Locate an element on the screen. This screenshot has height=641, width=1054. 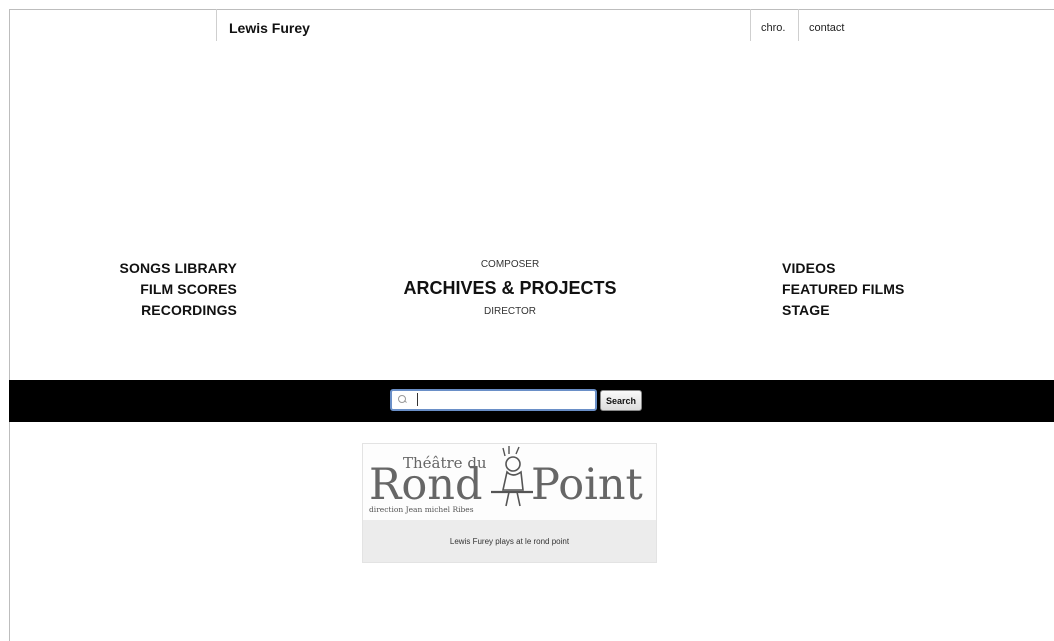
nav-songs-library: SONGS LIBRARY is located at coordinates (178, 268).